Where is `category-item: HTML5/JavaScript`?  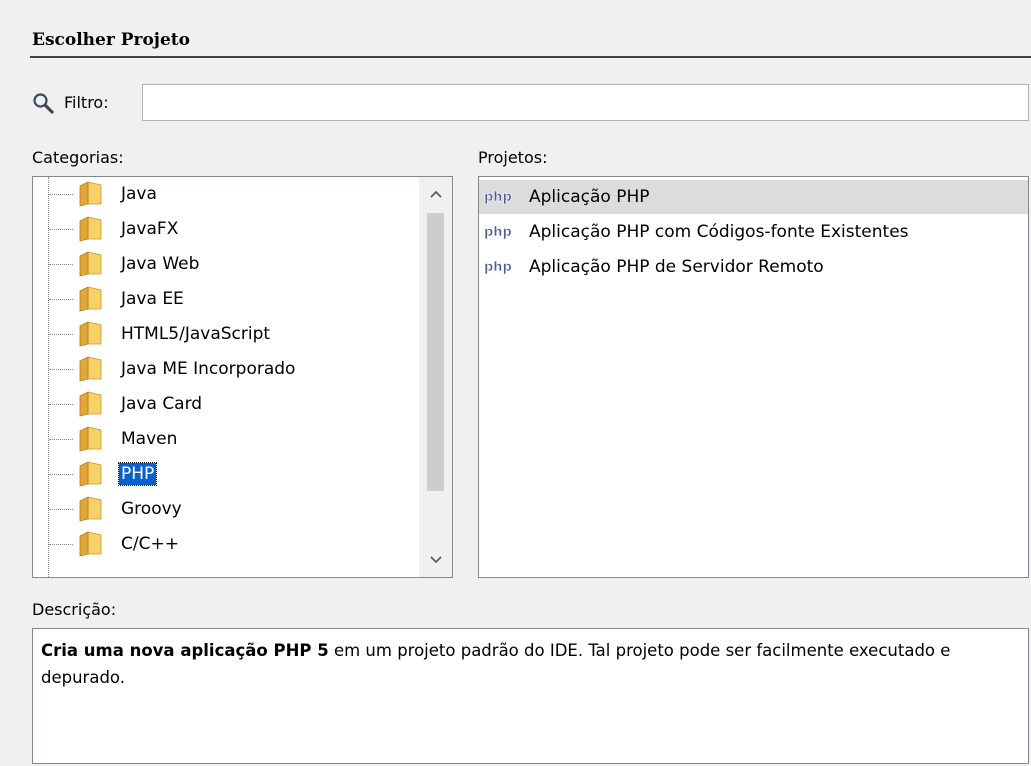
category-item: HTML5/JavaScript is located at coordinates (226, 334).